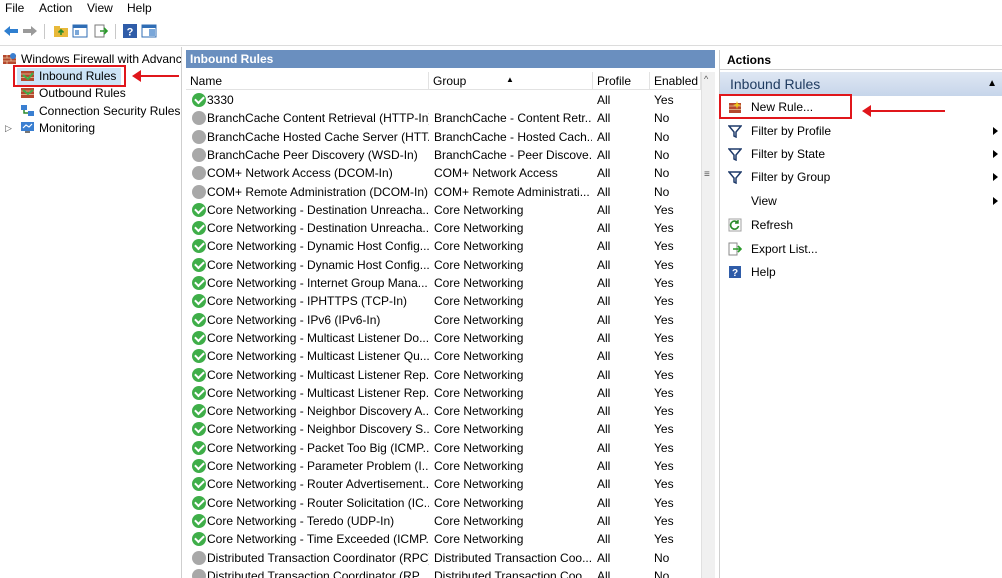 Image resolution: width=1002 pixels, height=578 pixels. Describe the element at coordinates (80, 31) in the screenshot. I see `show-hide-tree-icon` at that location.